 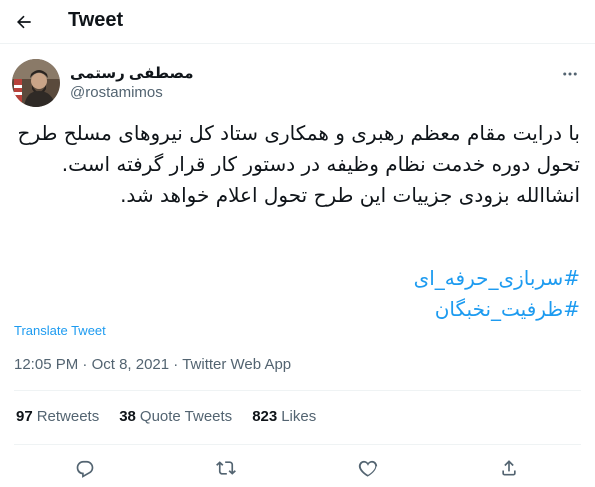 What do you see at coordinates (297, 278) in the screenshot?
I see `hashtag-link: #سربازی_حرفه_ای` at bounding box center [297, 278].